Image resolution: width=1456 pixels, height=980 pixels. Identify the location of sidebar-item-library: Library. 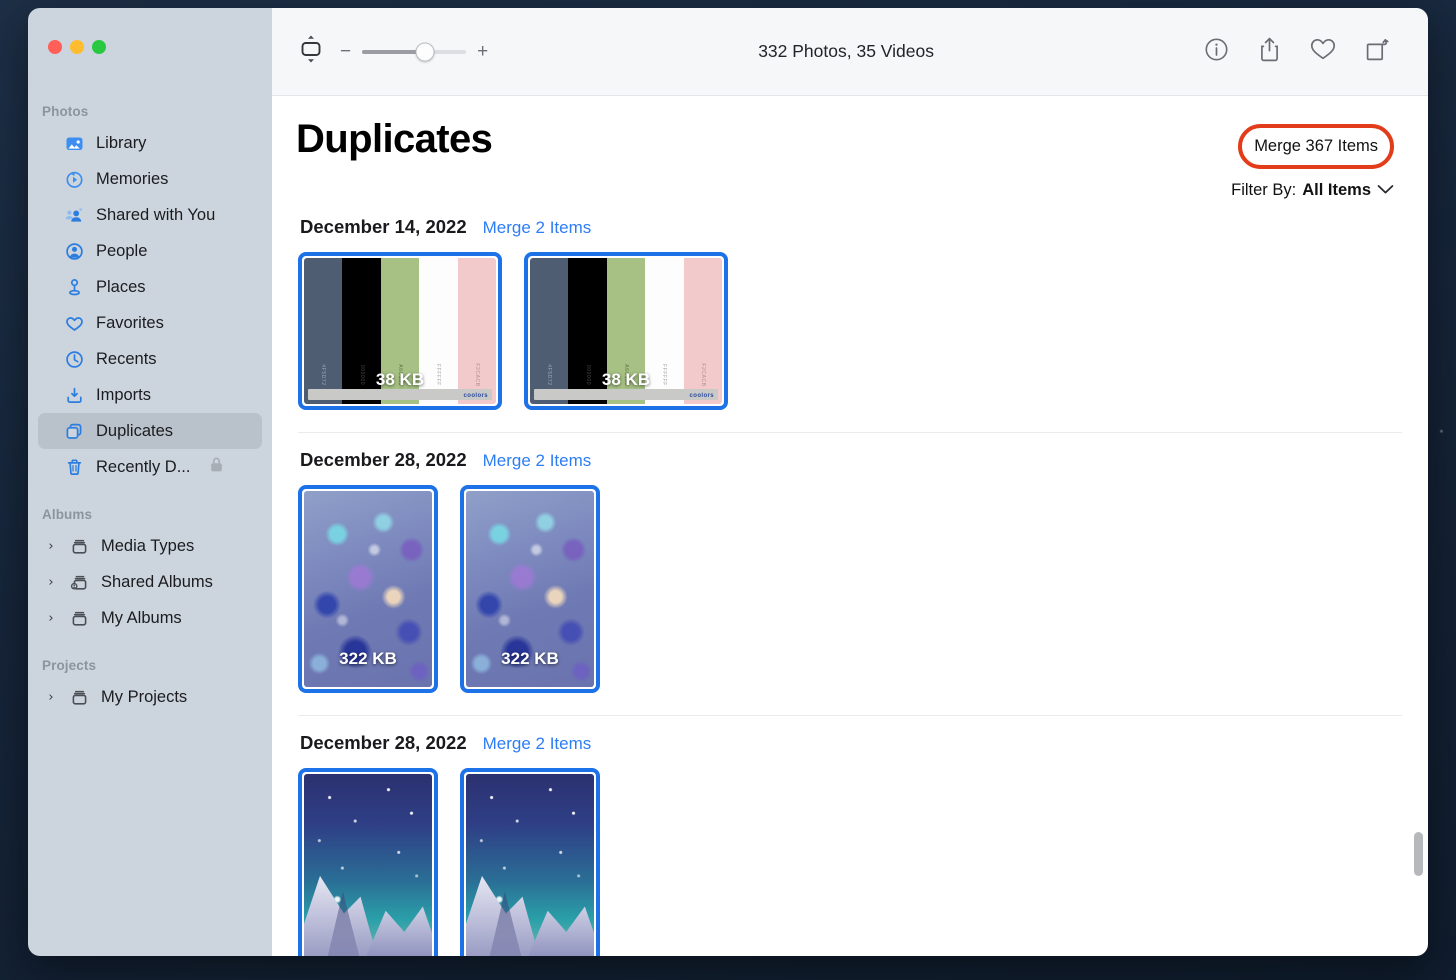
(150, 143).